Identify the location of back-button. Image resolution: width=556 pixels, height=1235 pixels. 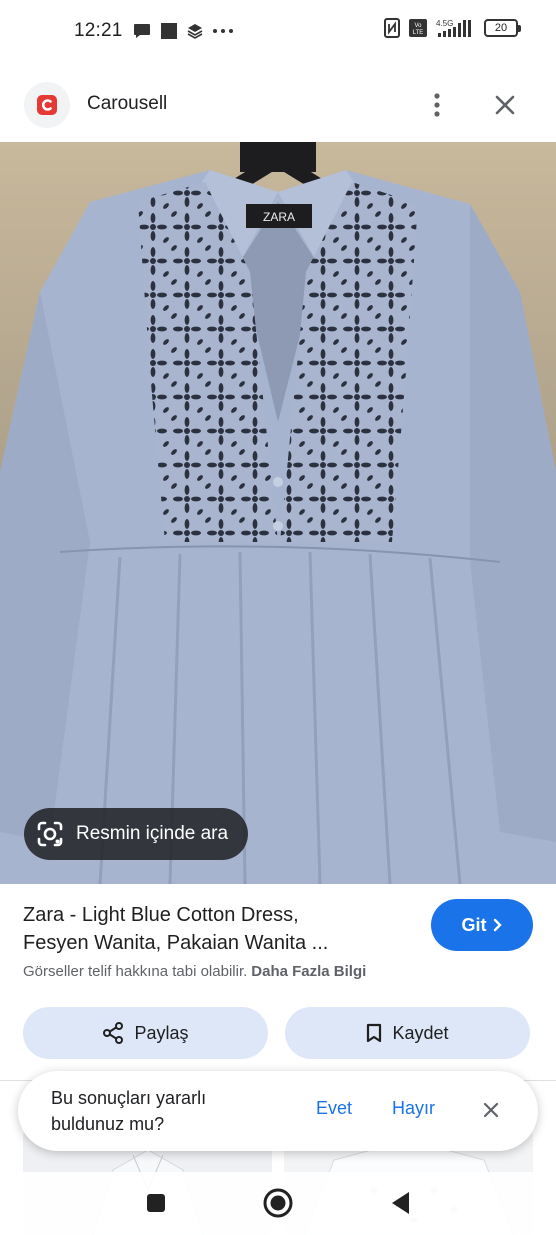
(400, 1203).